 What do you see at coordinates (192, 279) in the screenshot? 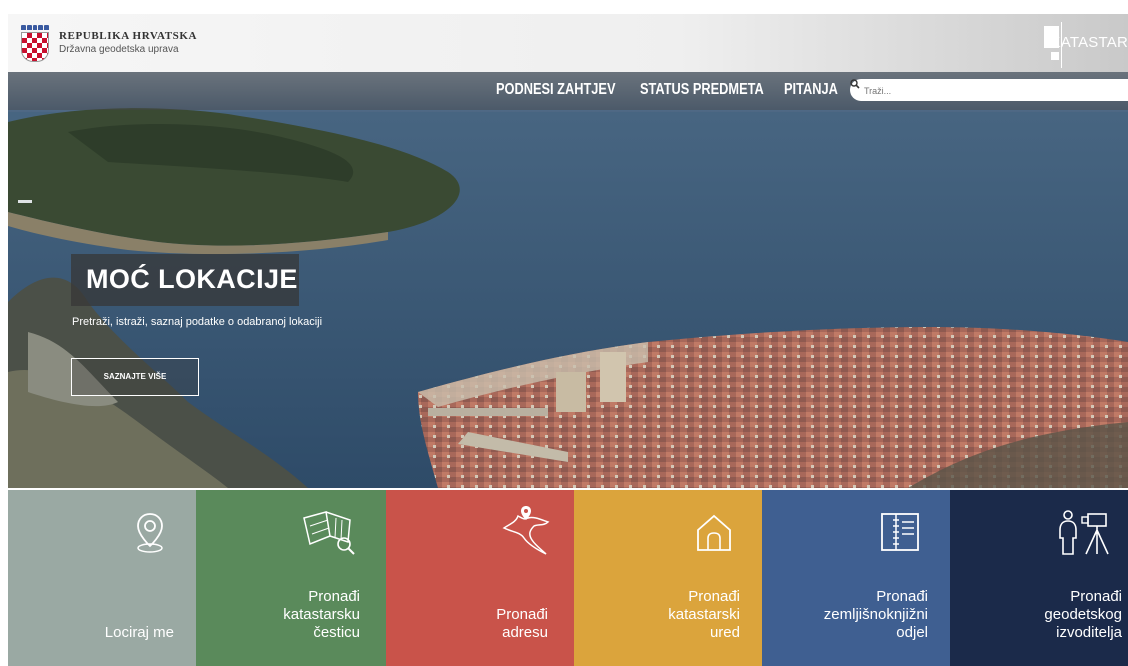
I see `hero-title: MOĆ LOKACIJE` at bounding box center [192, 279].